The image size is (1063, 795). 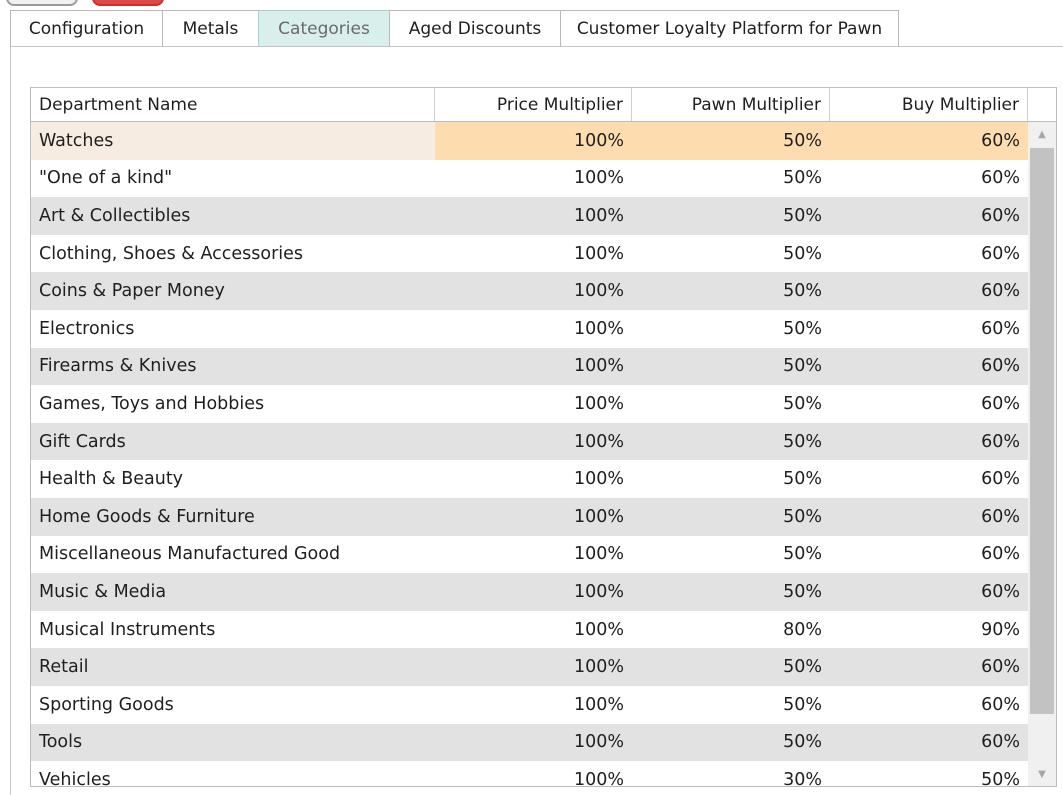 I want to click on table-row: Health & Beauty 100% 50% 60%, so click(x=529, y=479).